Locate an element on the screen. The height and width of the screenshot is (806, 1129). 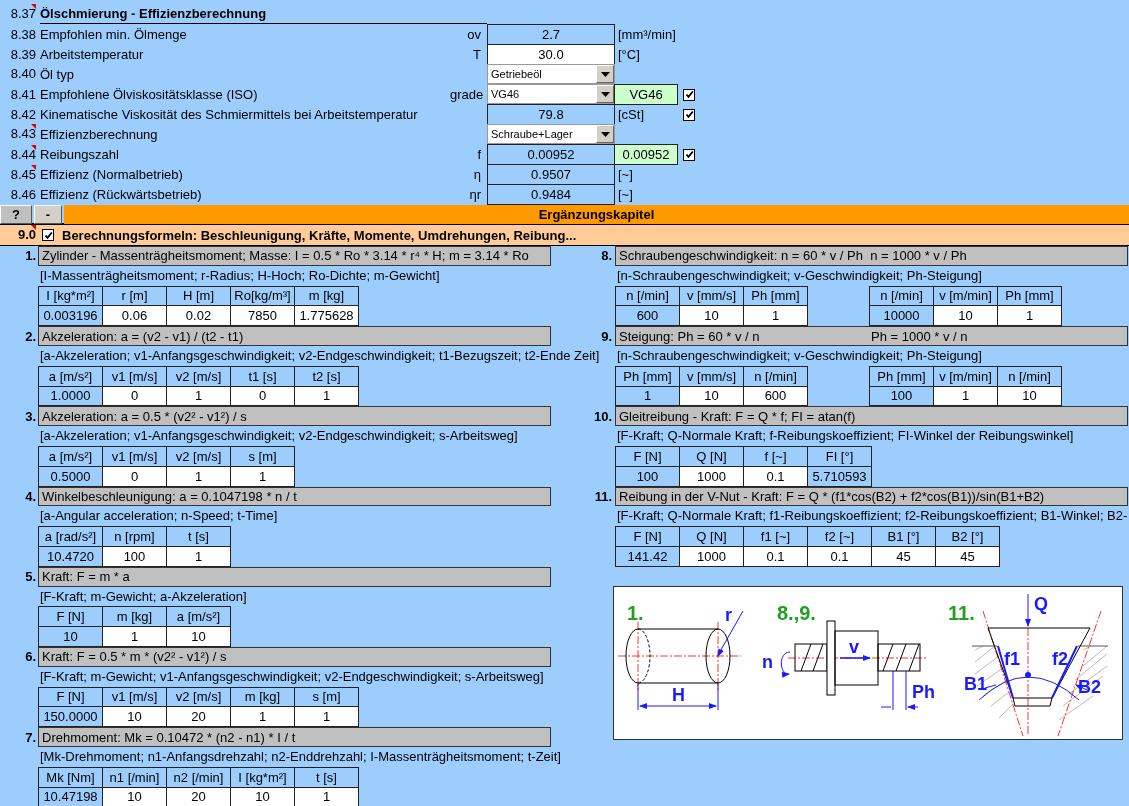
row-number: 8.41 is located at coordinates (22, 94).